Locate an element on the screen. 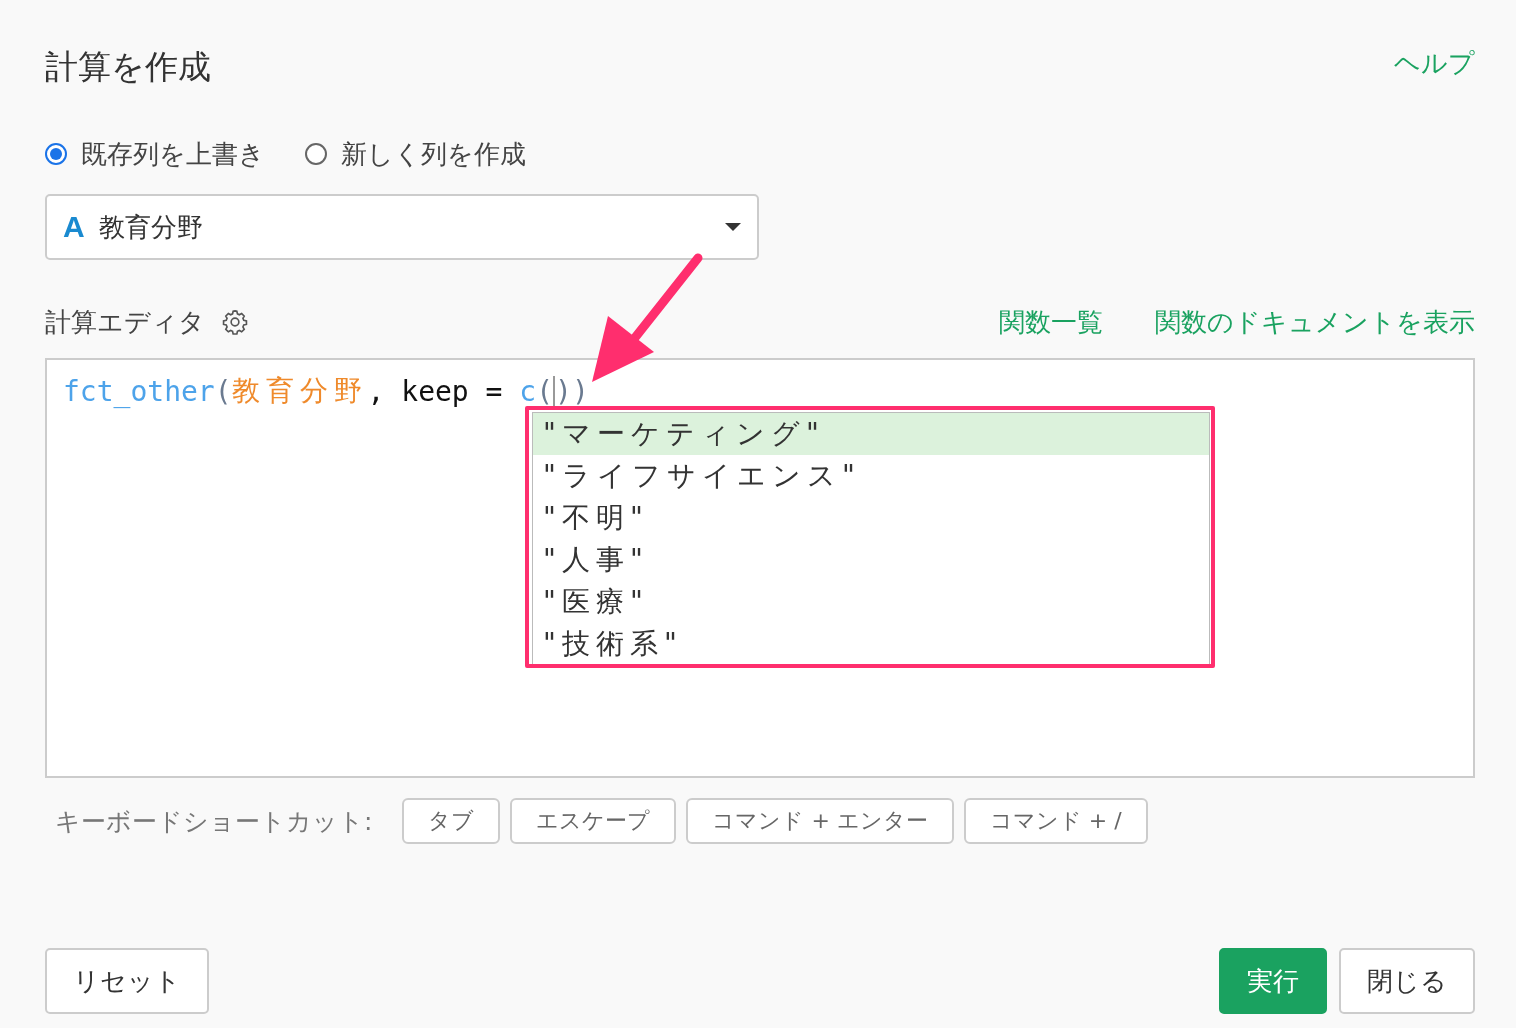 Image resolution: width=1516 pixels, height=1028 pixels. suggestion-item: "技術系" is located at coordinates (871, 644).